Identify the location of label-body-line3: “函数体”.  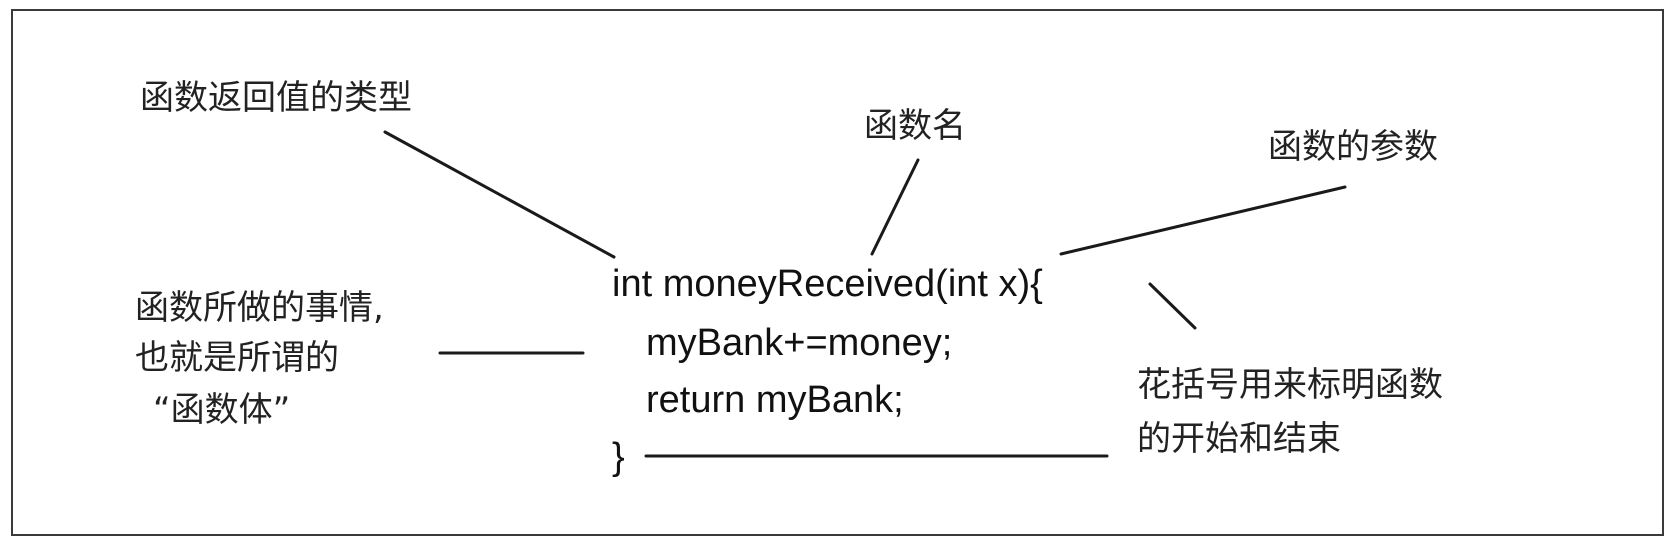
(222, 410).